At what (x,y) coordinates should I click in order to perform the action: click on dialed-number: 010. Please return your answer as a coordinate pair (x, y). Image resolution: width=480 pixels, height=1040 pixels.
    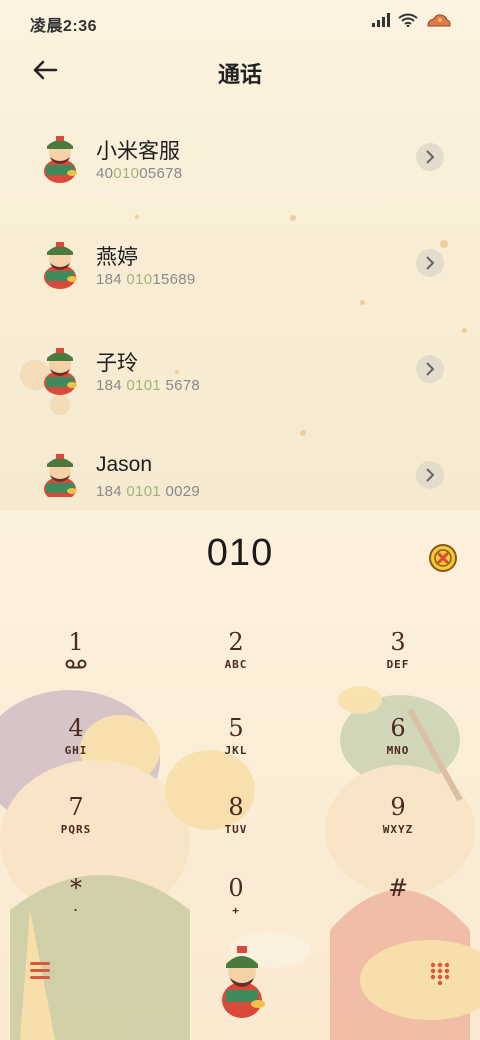
    Looking at the image, I should click on (240, 553).